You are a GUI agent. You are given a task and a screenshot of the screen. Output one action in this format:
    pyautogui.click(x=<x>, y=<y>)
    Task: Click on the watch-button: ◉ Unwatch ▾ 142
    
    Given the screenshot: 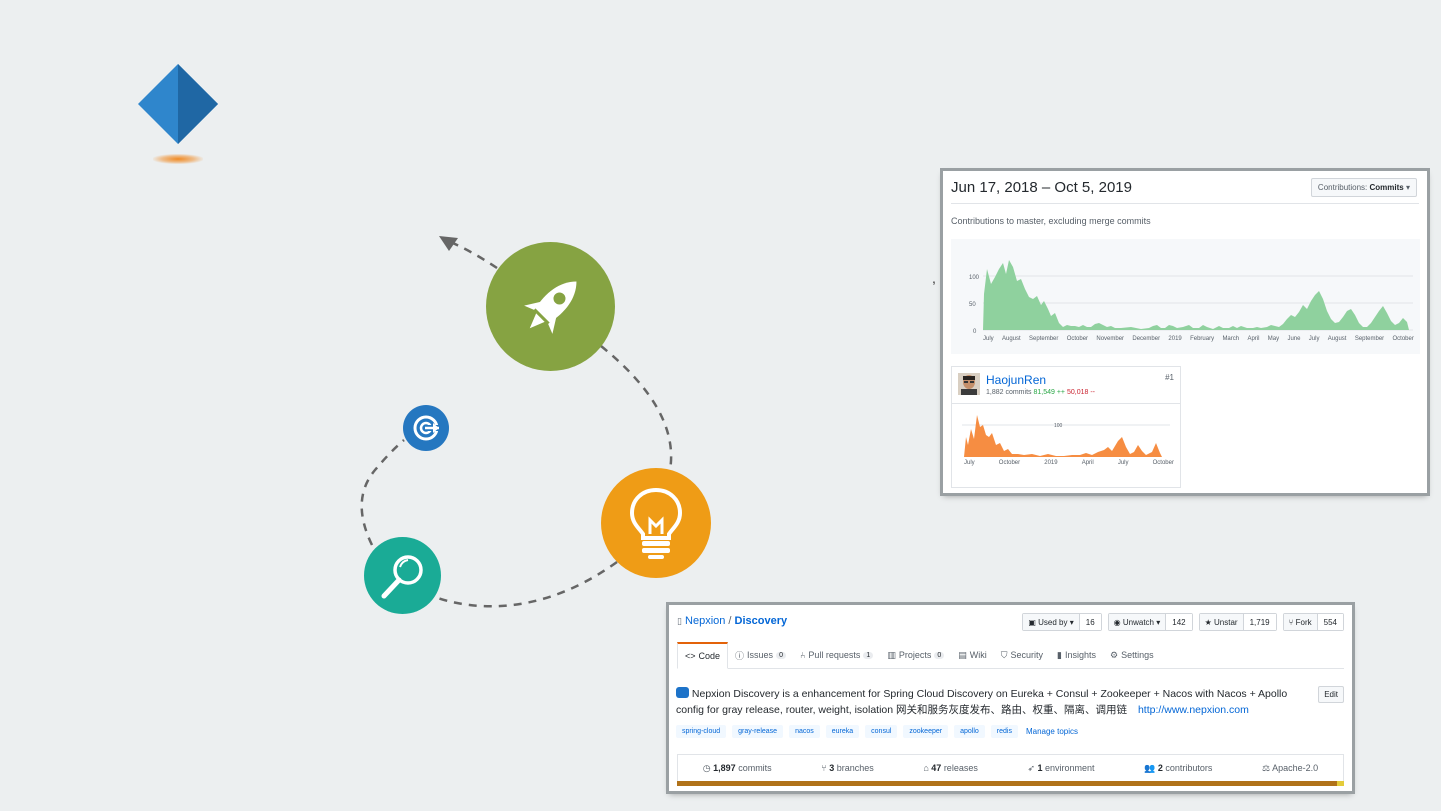 What is the action you would take?
    pyautogui.click(x=1150, y=622)
    